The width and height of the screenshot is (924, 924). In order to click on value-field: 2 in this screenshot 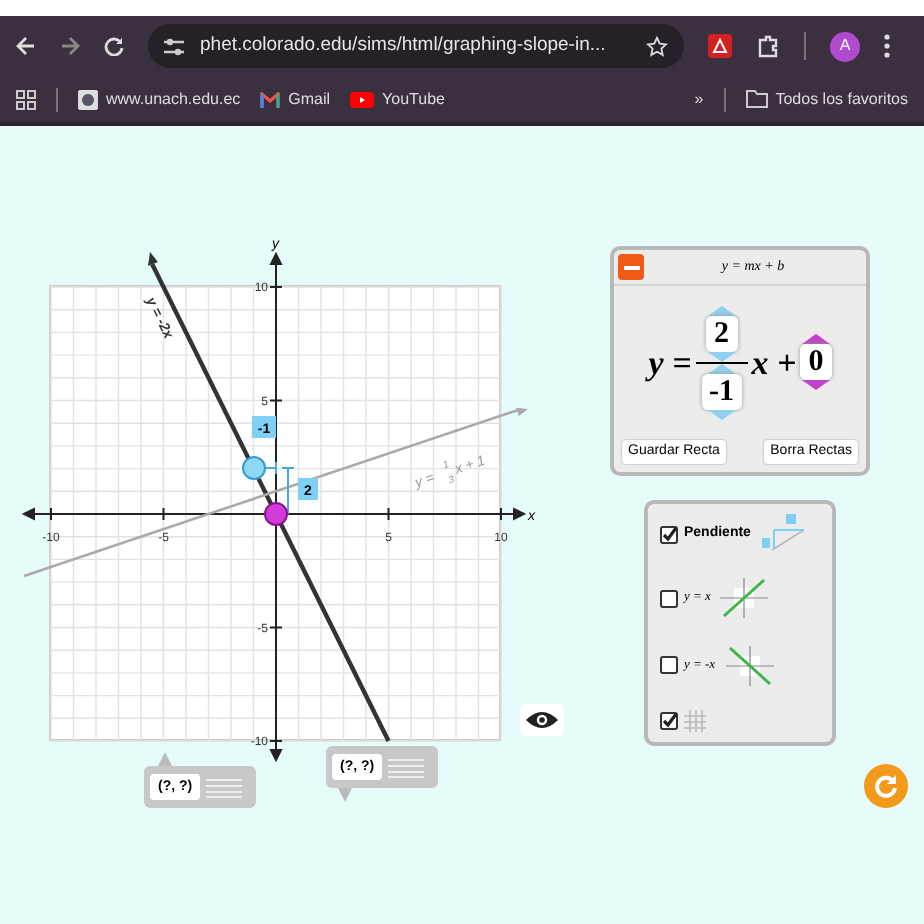, I will do `click(722, 333)`.